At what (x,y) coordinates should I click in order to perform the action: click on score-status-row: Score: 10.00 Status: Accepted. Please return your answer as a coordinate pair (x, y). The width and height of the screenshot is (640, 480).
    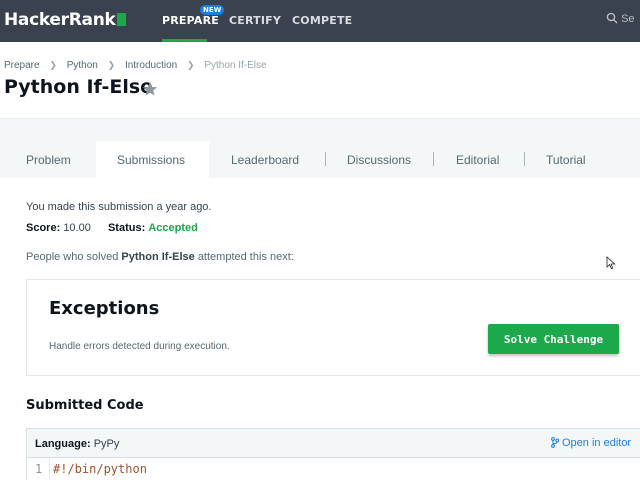
    Looking at the image, I should click on (112, 228).